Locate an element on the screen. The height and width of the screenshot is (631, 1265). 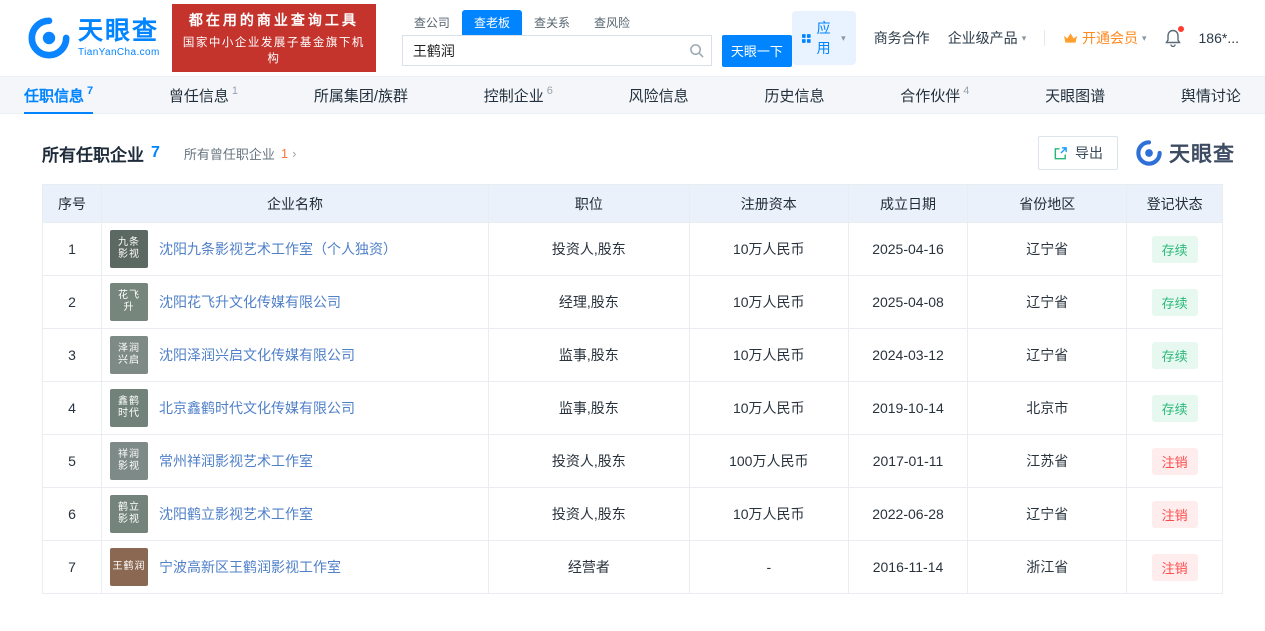
tab-label: 风险信息 is located at coordinates (658, 96).